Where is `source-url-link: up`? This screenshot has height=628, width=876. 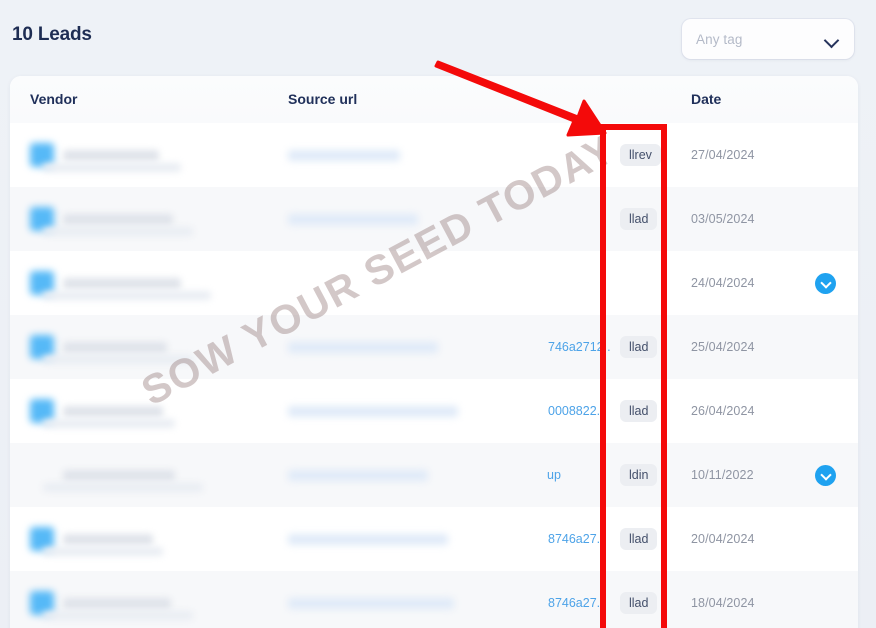
source-url-link: up is located at coordinates (554, 475).